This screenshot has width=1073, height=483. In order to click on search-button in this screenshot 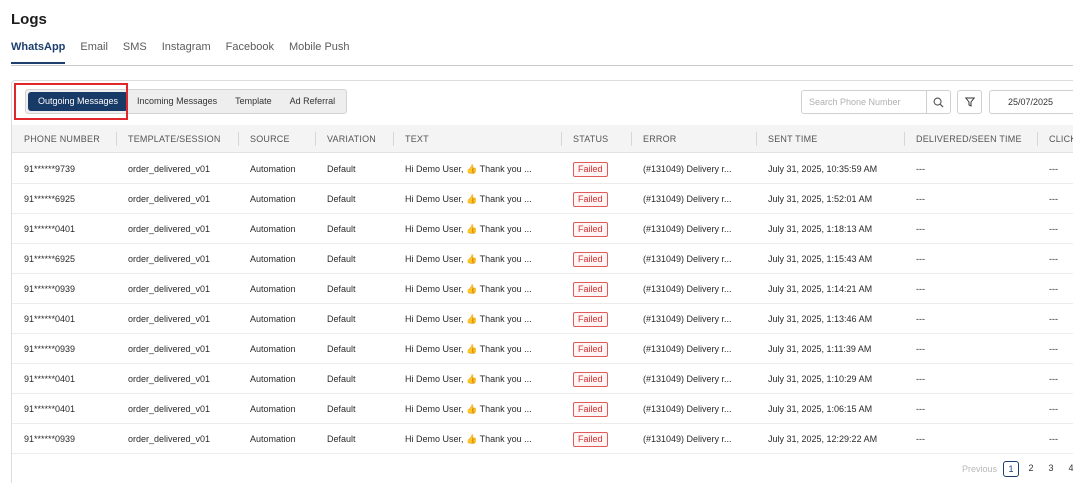, I will do `click(938, 102)`.